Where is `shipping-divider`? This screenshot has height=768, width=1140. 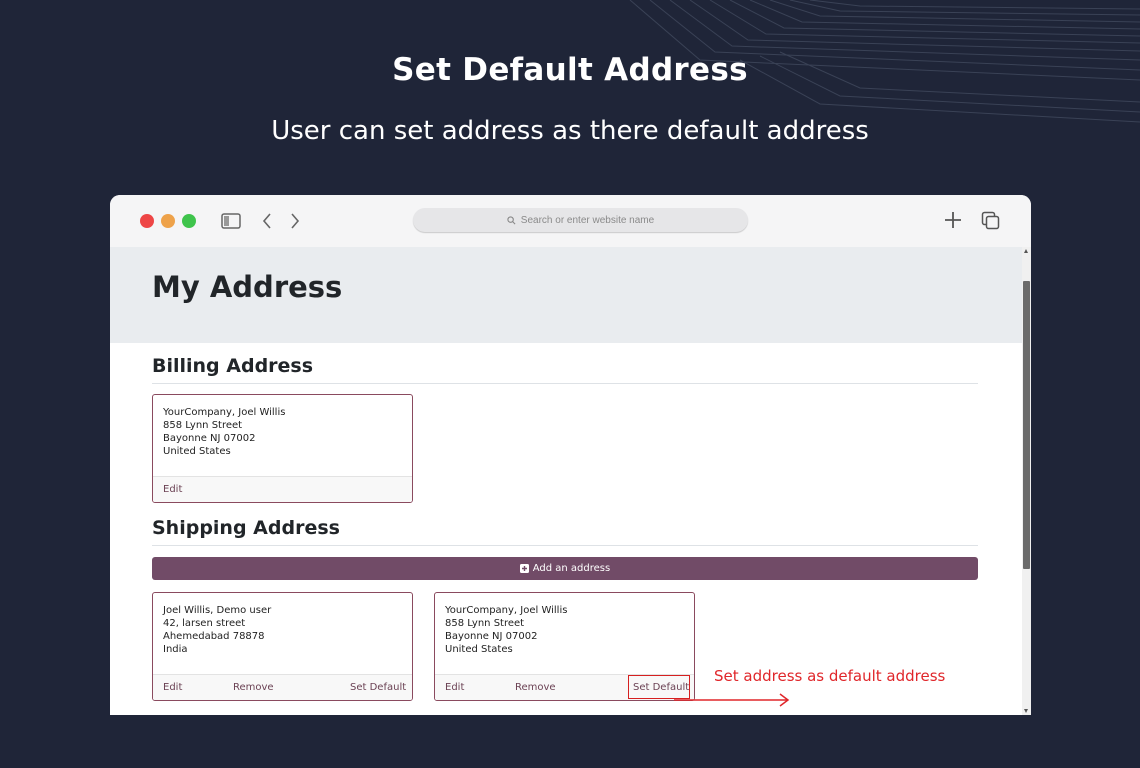
shipping-divider is located at coordinates (565, 545).